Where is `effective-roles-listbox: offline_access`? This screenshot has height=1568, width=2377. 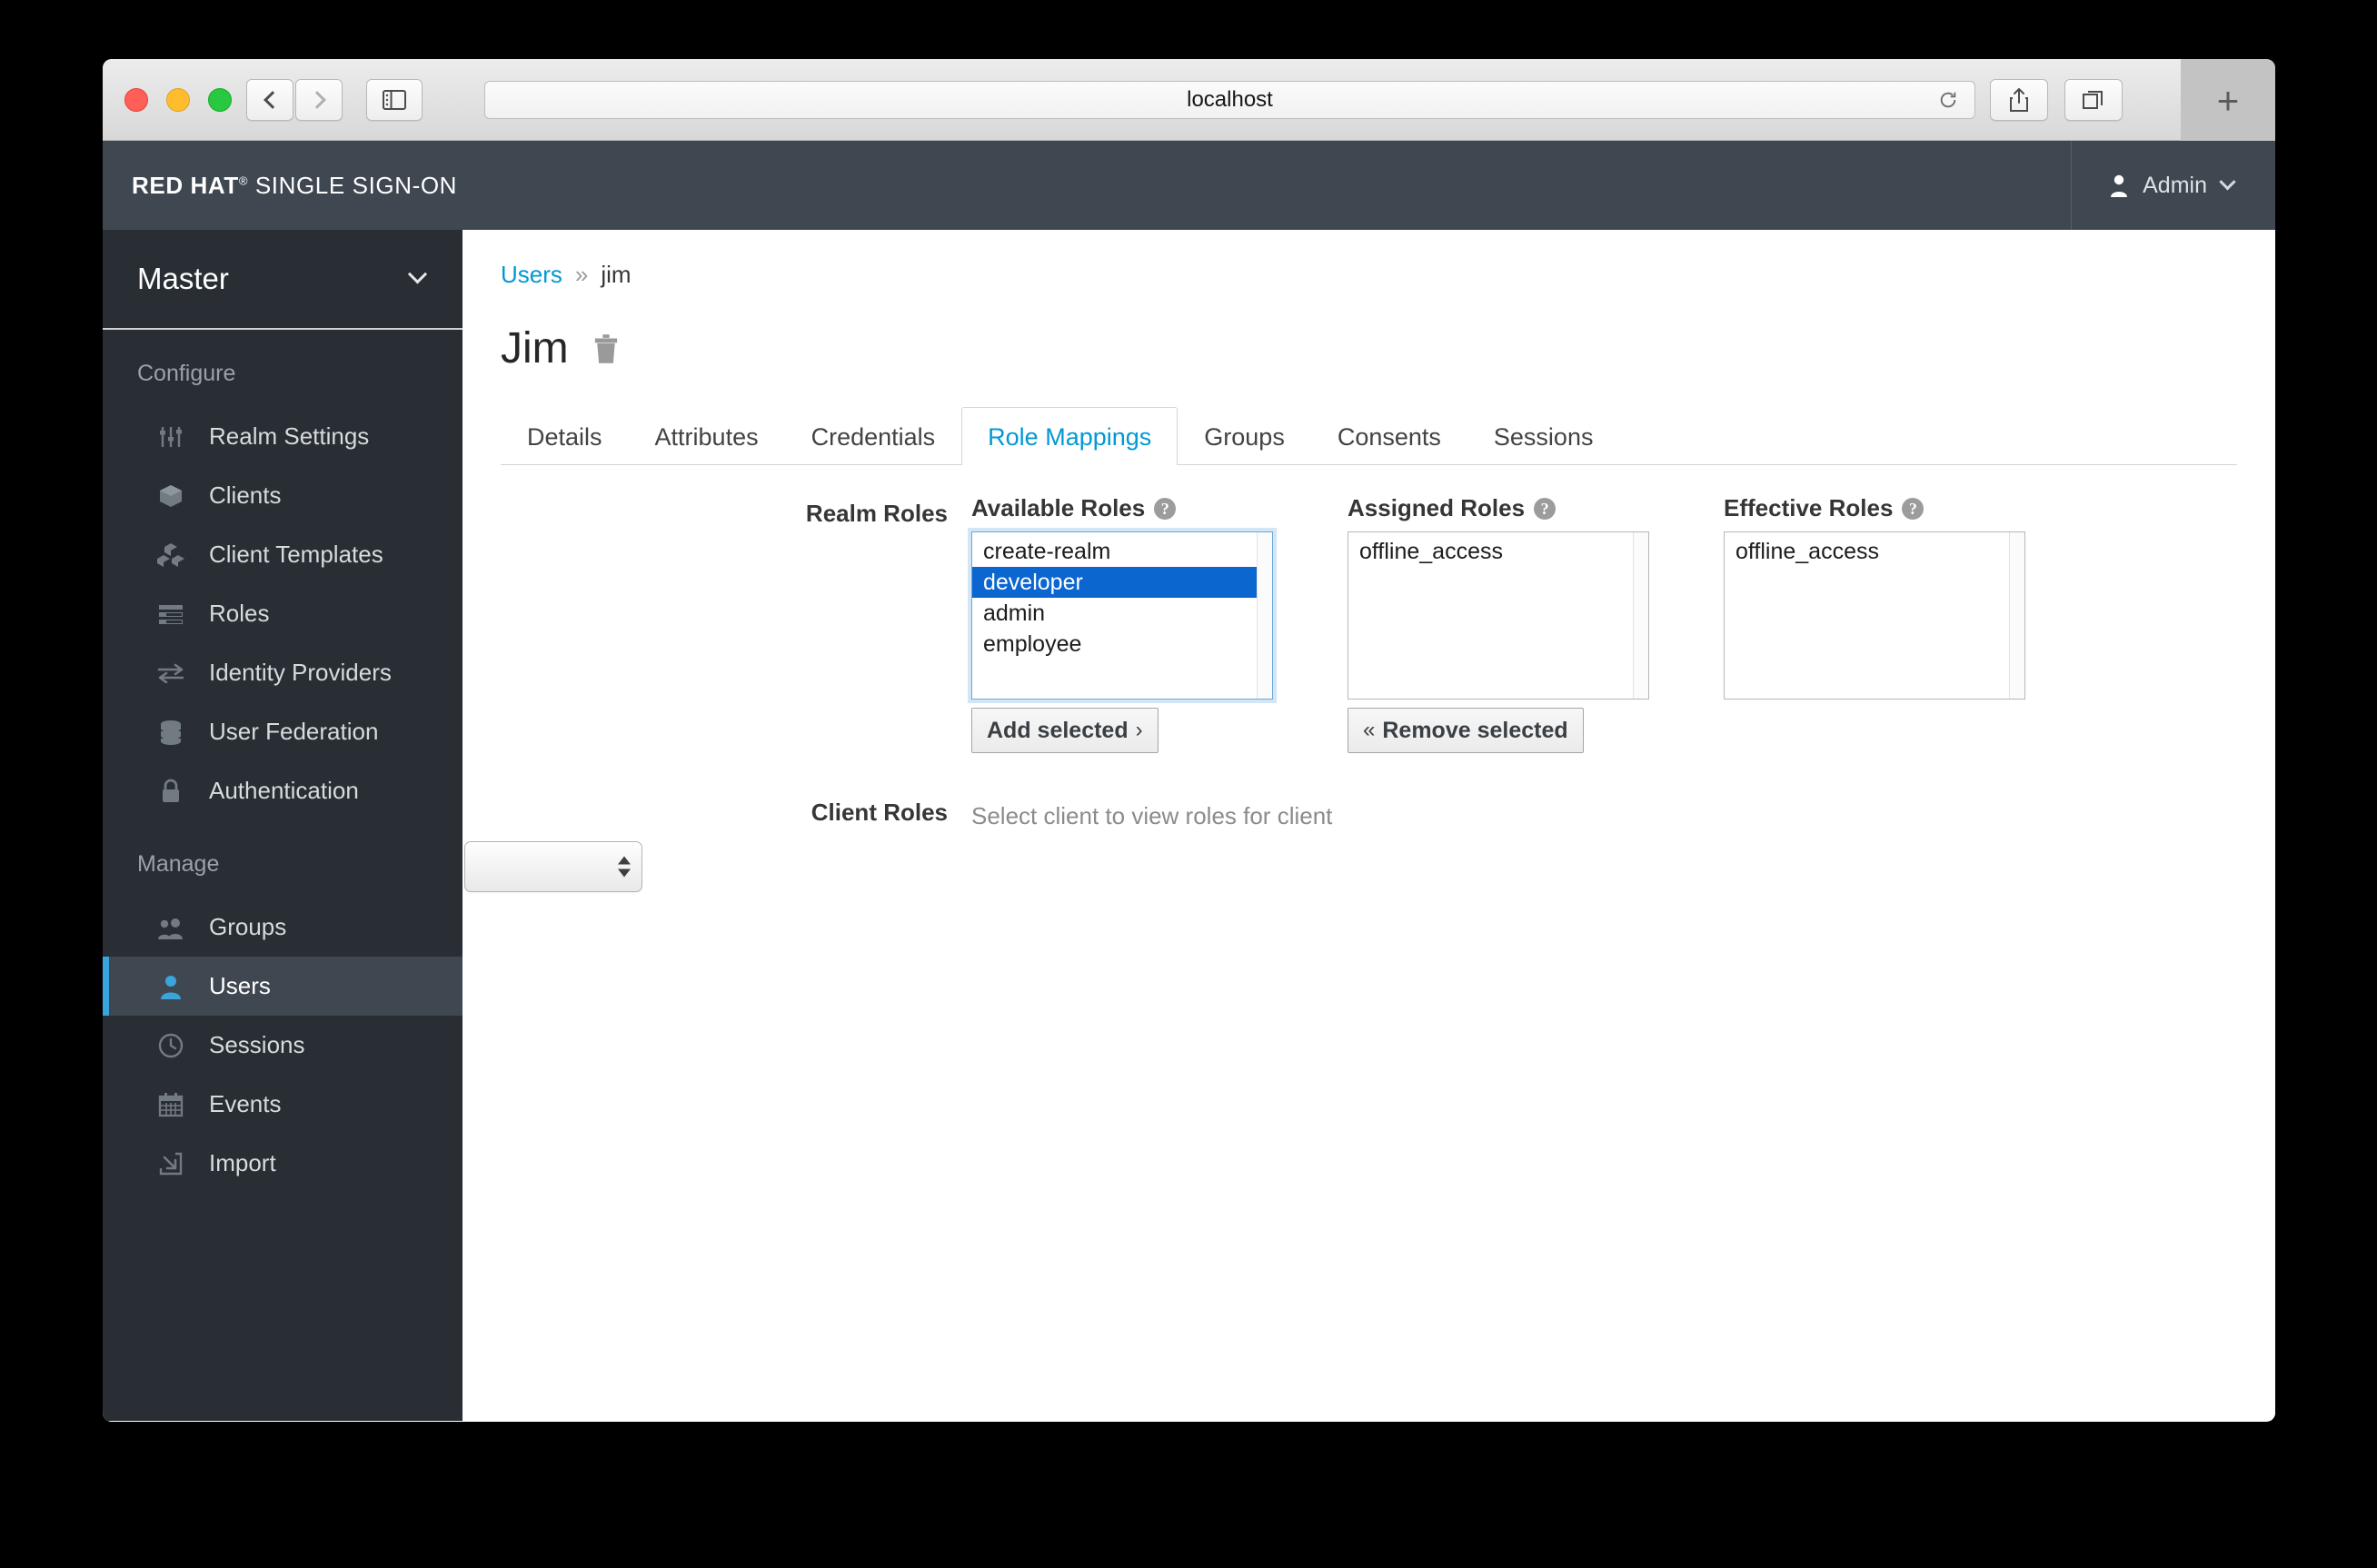 effective-roles-listbox: offline_access is located at coordinates (1874, 615).